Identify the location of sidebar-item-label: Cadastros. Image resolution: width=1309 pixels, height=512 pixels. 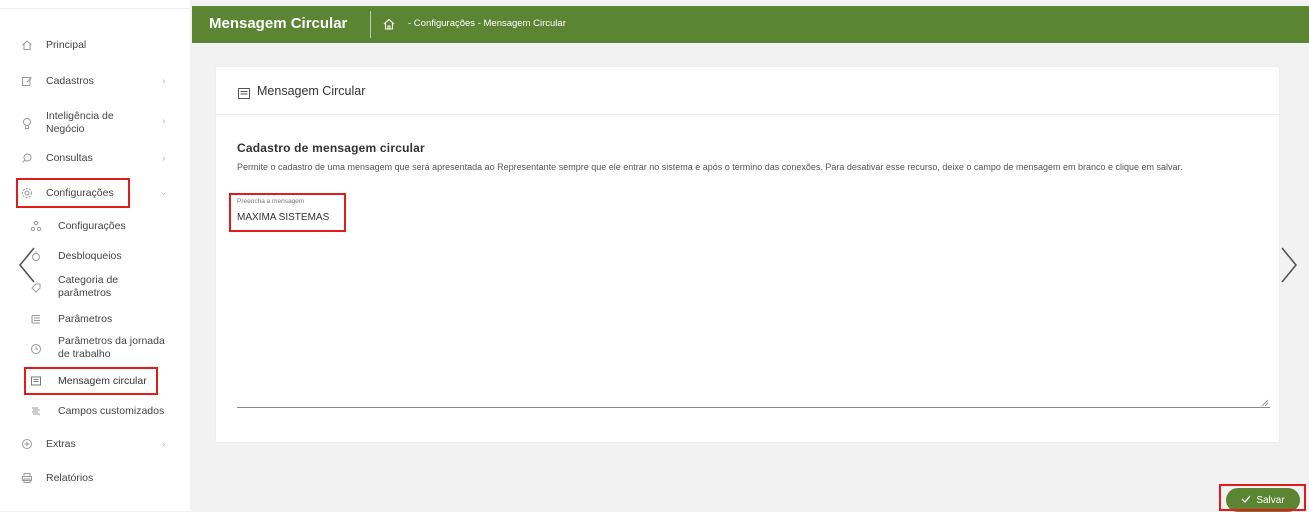
(70, 80).